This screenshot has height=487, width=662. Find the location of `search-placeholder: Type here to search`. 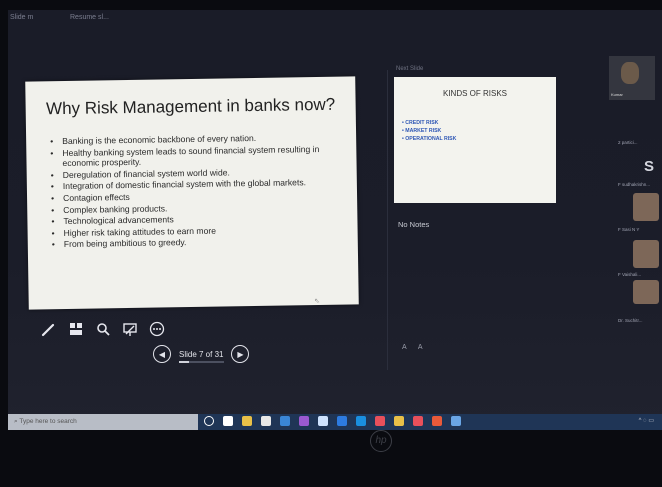

search-placeholder: Type here to search is located at coordinates (48, 421).